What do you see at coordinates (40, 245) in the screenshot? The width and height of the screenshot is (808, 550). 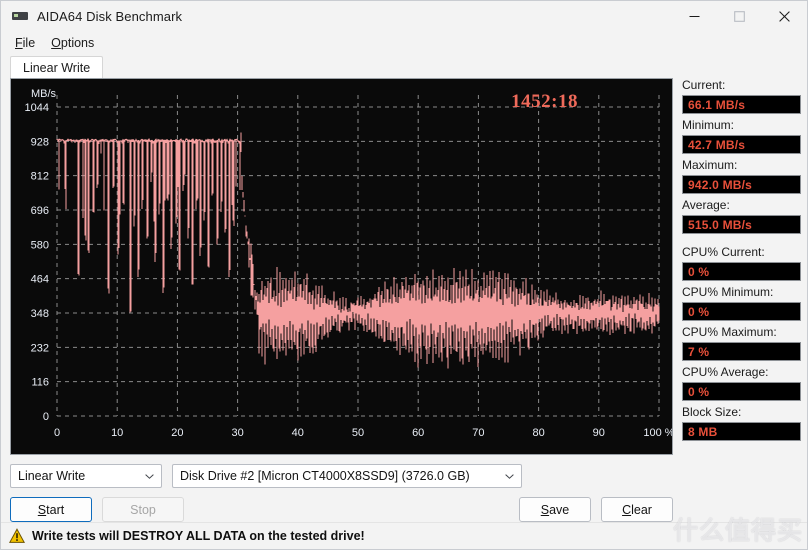 I see `y-tick-label: 580` at bounding box center [40, 245].